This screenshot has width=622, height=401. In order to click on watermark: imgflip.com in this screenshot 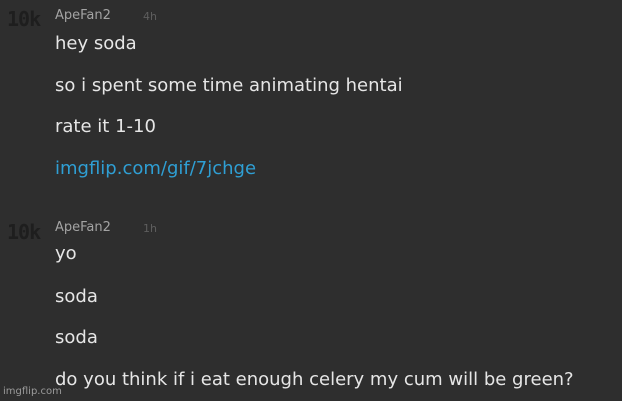, I will do `click(32, 391)`.